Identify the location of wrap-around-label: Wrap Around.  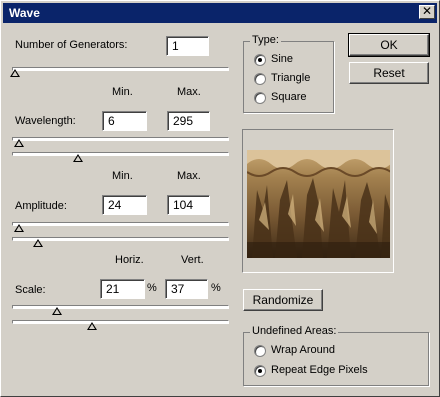
(303, 350).